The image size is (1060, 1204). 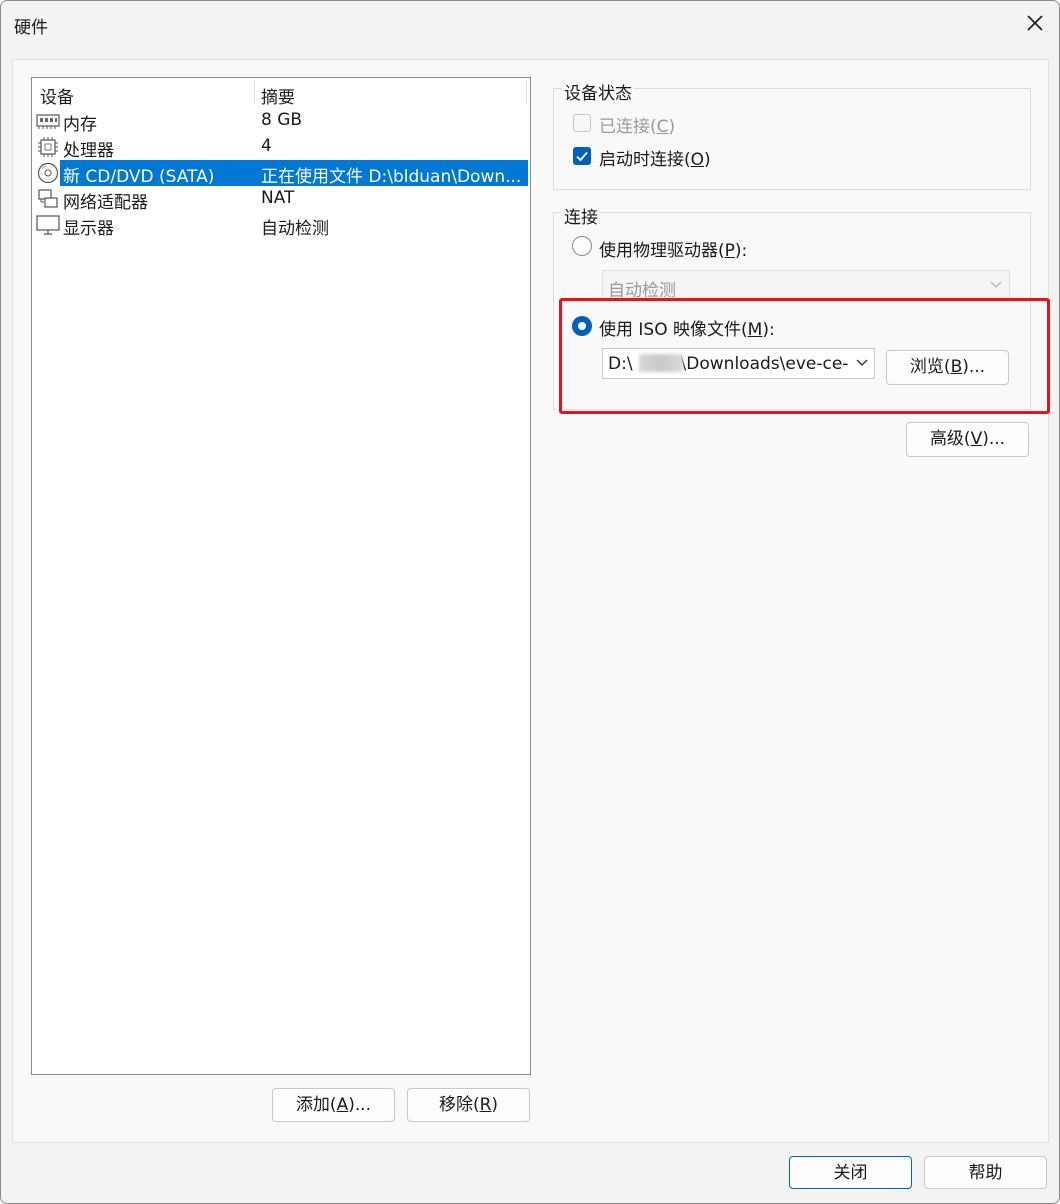 What do you see at coordinates (105, 203) in the screenshot?
I see `device-name: 网络适配器` at bounding box center [105, 203].